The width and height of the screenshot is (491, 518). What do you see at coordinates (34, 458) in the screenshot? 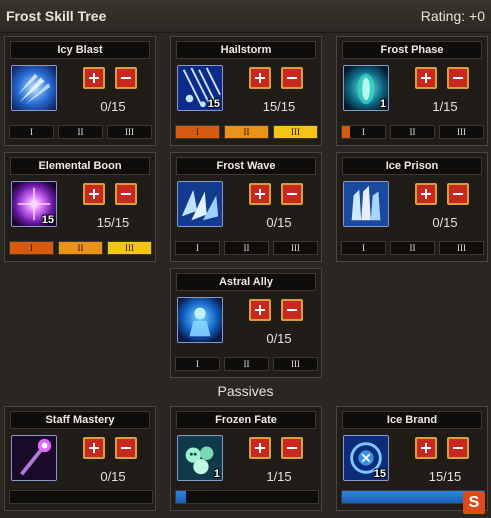
I see `staff-mastery-icon` at bounding box center [34, 458].